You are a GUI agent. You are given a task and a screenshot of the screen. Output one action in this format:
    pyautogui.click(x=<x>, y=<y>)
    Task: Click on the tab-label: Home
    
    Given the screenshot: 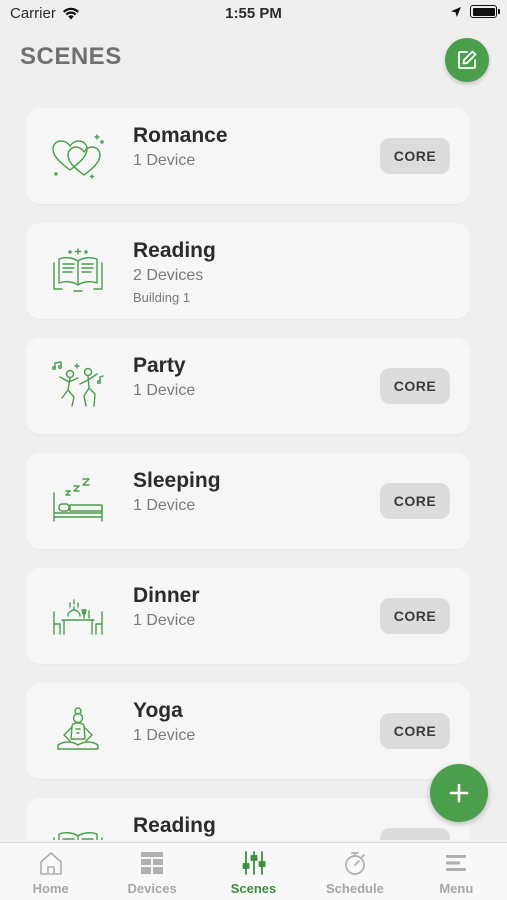 What is the action you would take?
    pyautogui.click(x=50, y=888)
    